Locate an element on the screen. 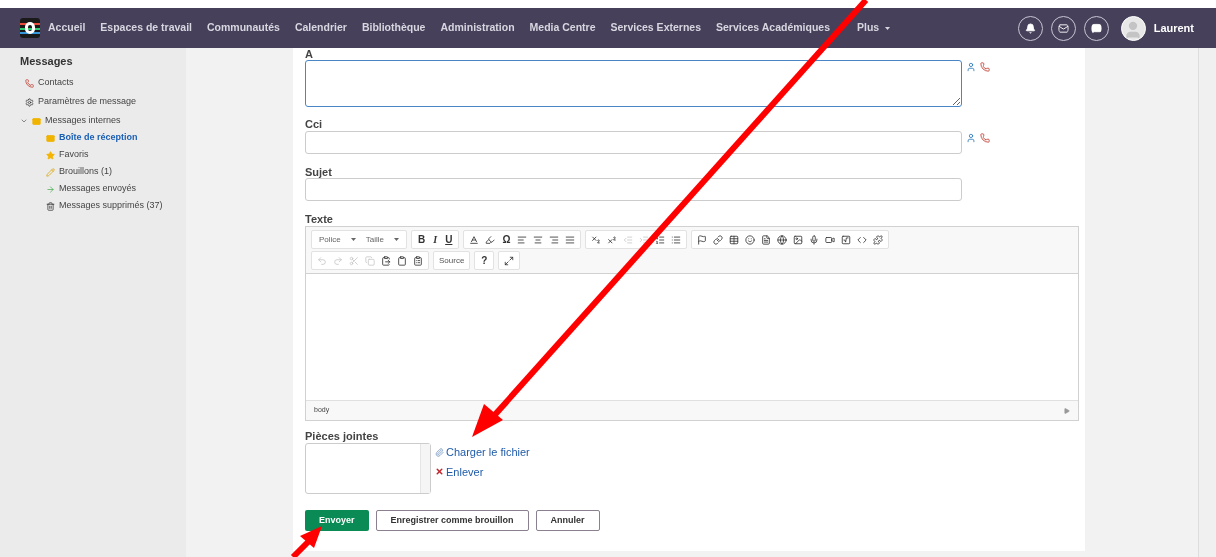  logo-icon is located at coordinates (30, 28).